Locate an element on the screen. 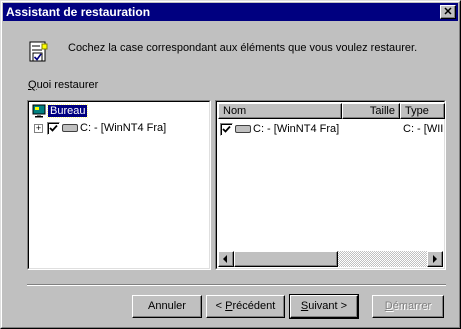 This screenshot has width=461, height=329. tree-item-label: Bureau is located at coordinates (67, 111).